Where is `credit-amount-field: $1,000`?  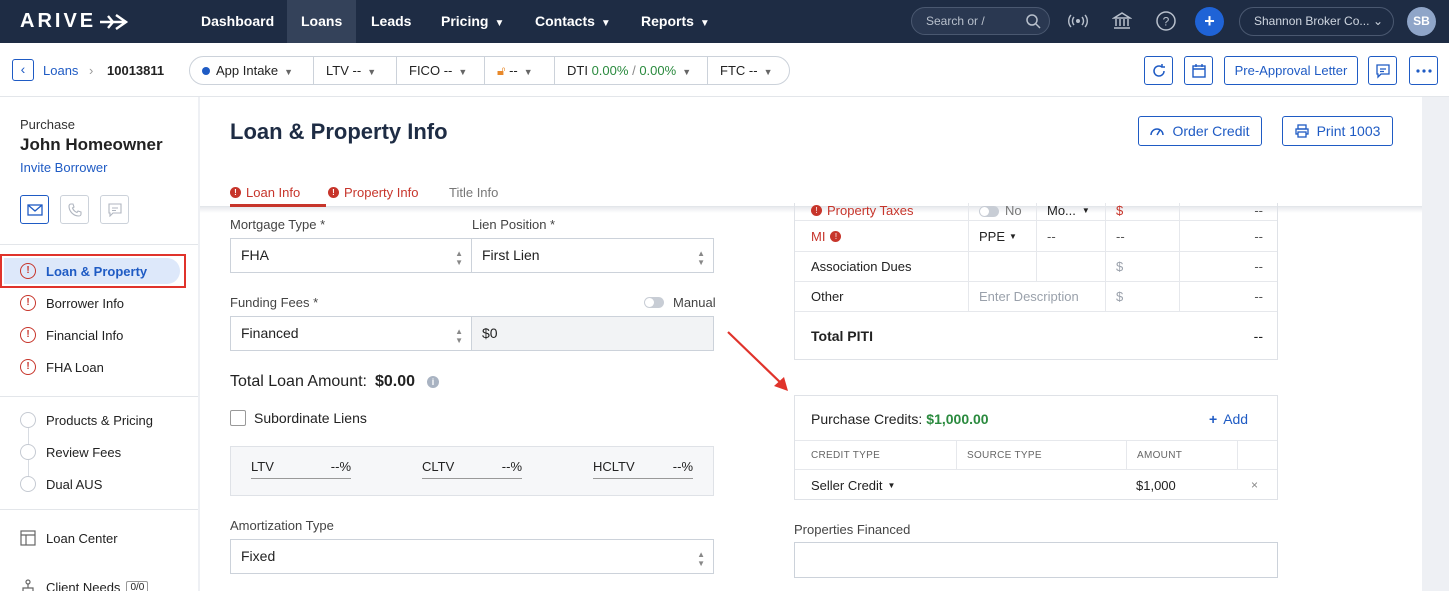 credit-amount-field: $1,000 is located at coordinates (1181, 485).